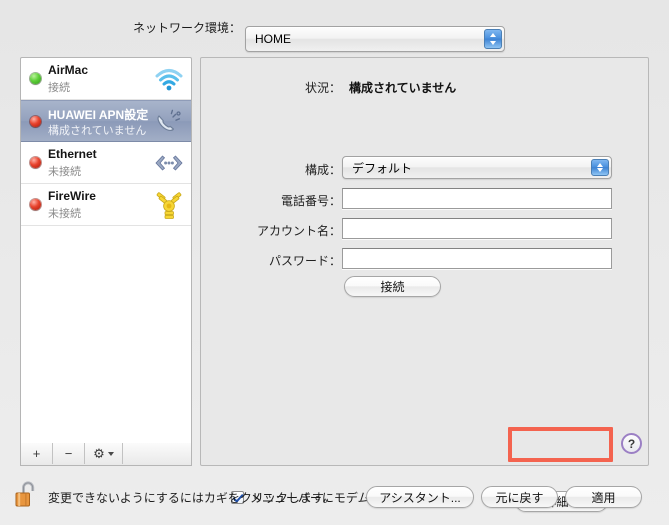 Image resolution: width=669 pixels, height=525 pixels. Describe the element at coordinates (106, 79) in the screenshot. I see `service-row-airmac: AirMac 接続` at that location.